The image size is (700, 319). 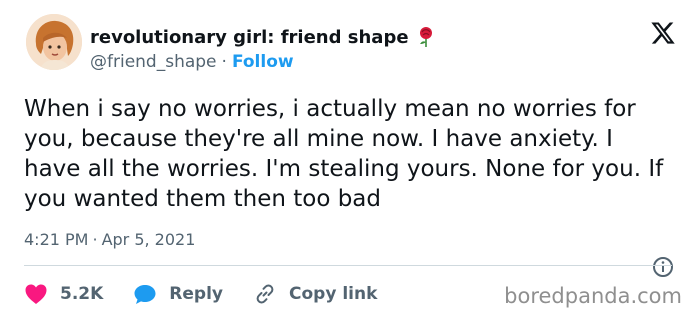 What do you see at coordinates (663, 33) in the screenshot?
I see `x-logo-icon` at bounding box center [663, 33].